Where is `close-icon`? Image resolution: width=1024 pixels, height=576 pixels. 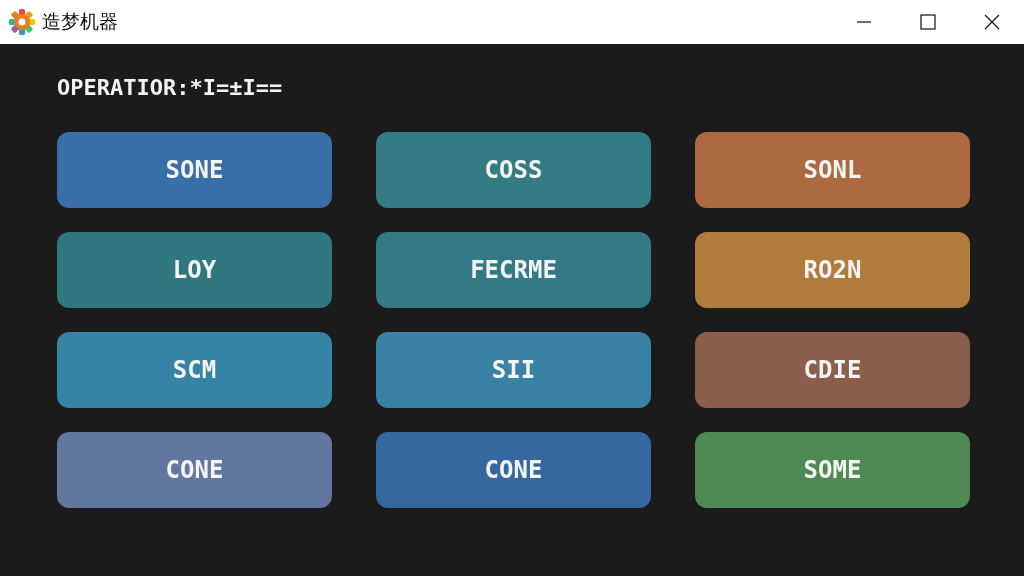 close-icon is located at coordinates (992, 22).